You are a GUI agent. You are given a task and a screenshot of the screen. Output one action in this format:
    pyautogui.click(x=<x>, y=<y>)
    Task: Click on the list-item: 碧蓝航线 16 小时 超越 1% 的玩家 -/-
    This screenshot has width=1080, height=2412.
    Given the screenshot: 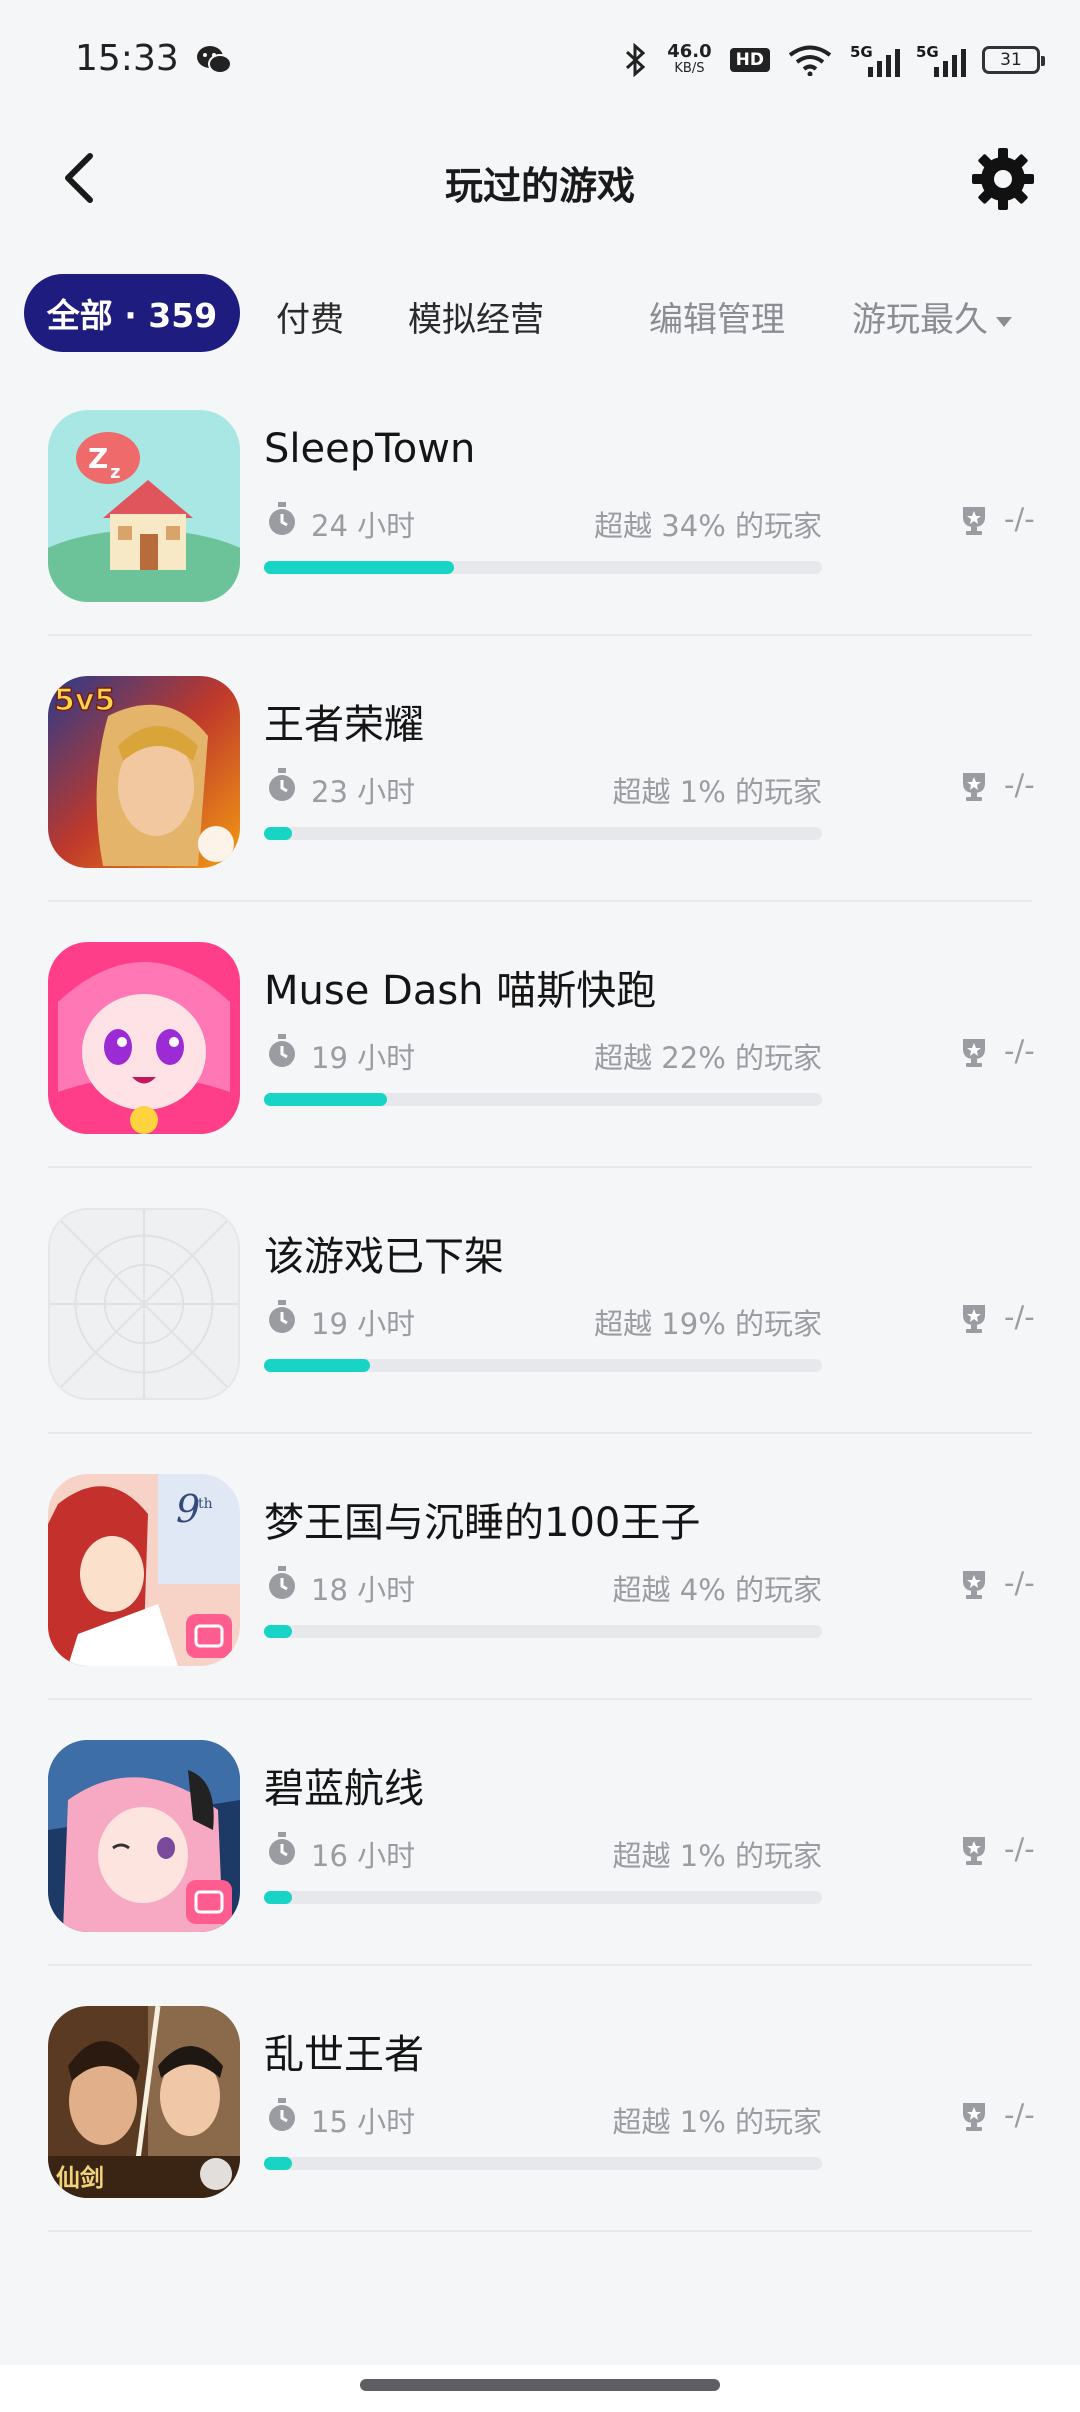 What is the action you would take?
    pyautogui.click(x=540, y=1833)
    